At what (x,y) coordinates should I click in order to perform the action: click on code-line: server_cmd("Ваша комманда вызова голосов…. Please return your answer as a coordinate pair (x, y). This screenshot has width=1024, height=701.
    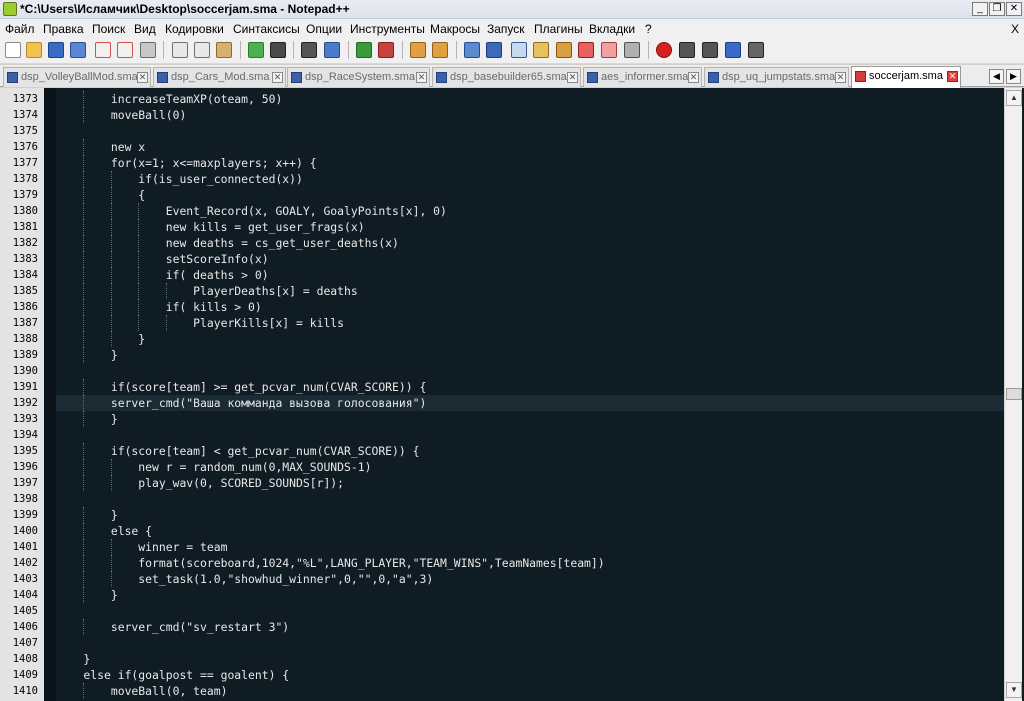
    Looking at the image, I should click on (530, 403).